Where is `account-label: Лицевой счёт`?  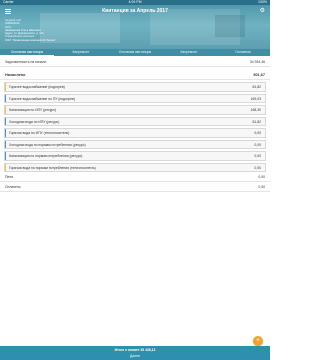
account-label: Лицевой счёт is located at coordinates (13, 20).